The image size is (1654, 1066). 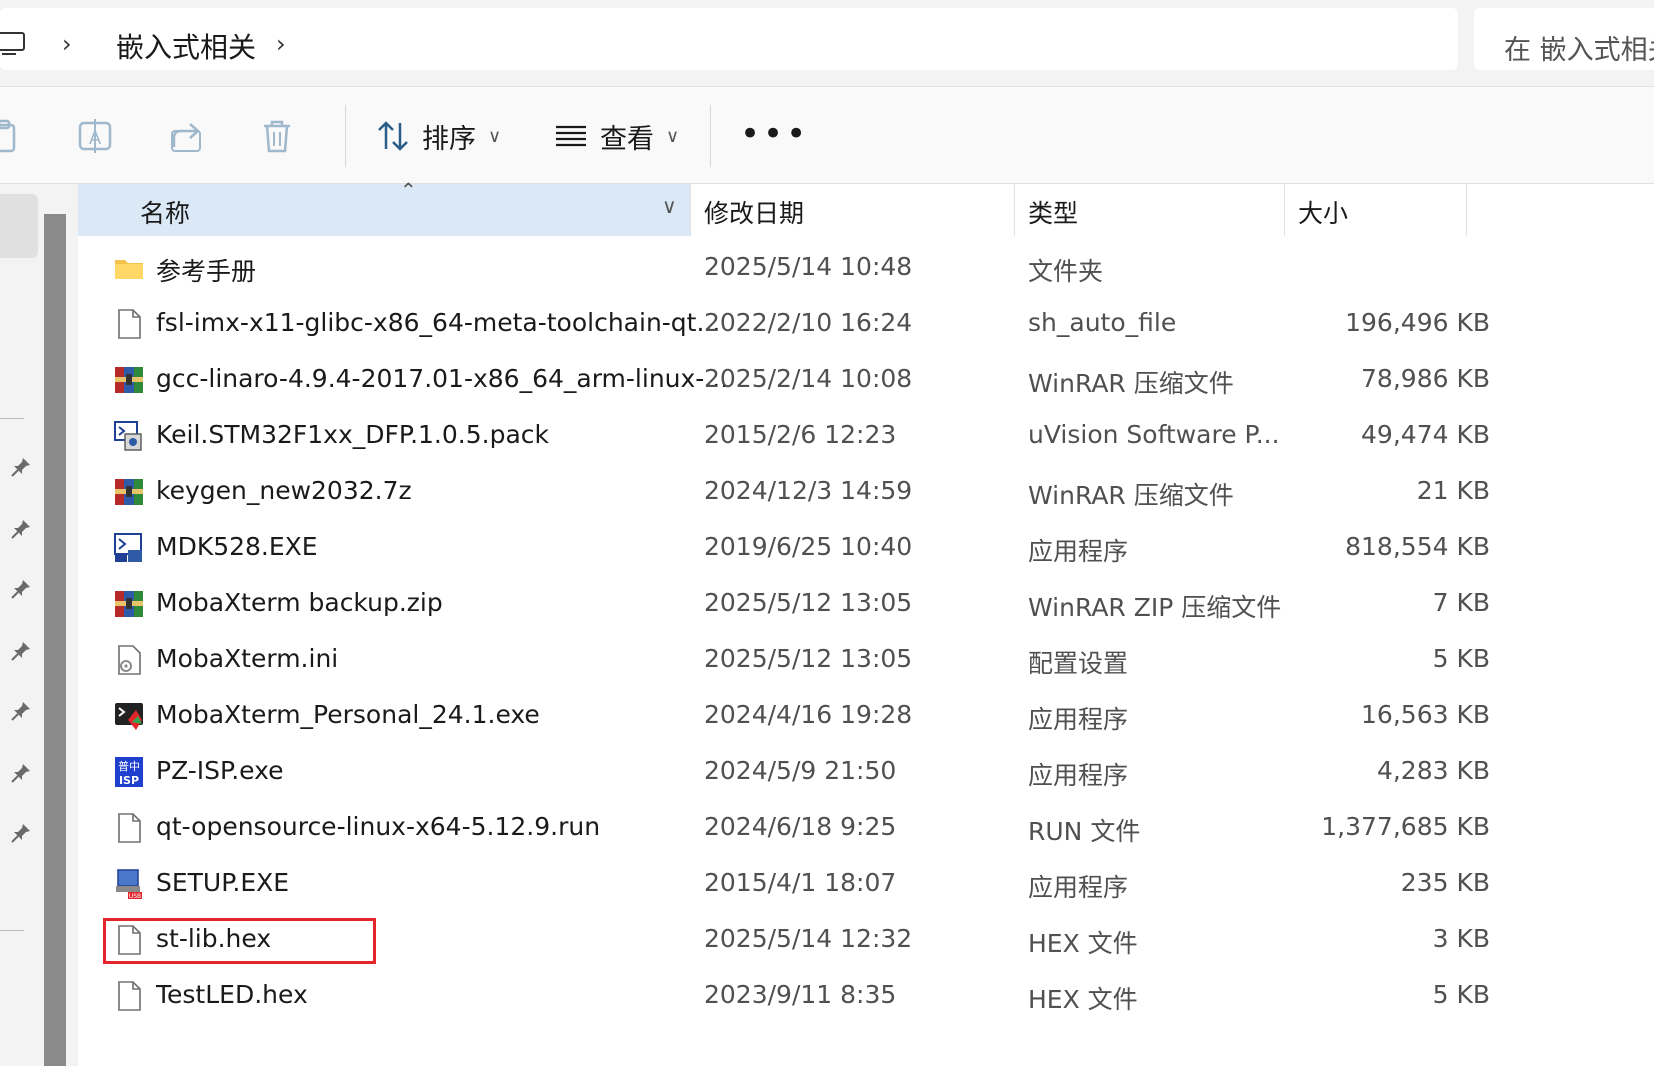 What do you see at coordinates (1053, 212) in the screenshot?
I see `column-header-type: 类型` at bounding box center [1053, 212].